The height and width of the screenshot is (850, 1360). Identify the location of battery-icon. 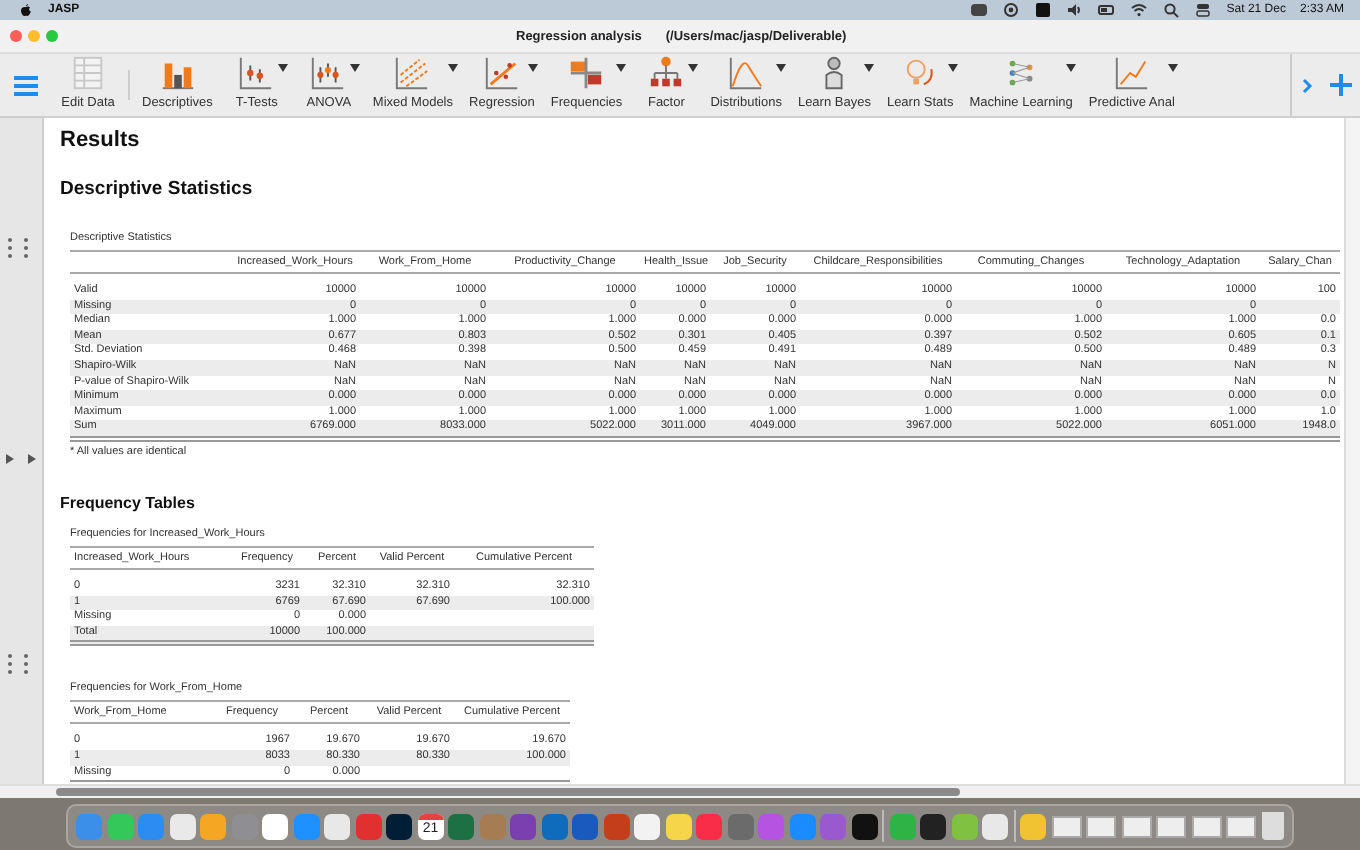
(1107, 10).